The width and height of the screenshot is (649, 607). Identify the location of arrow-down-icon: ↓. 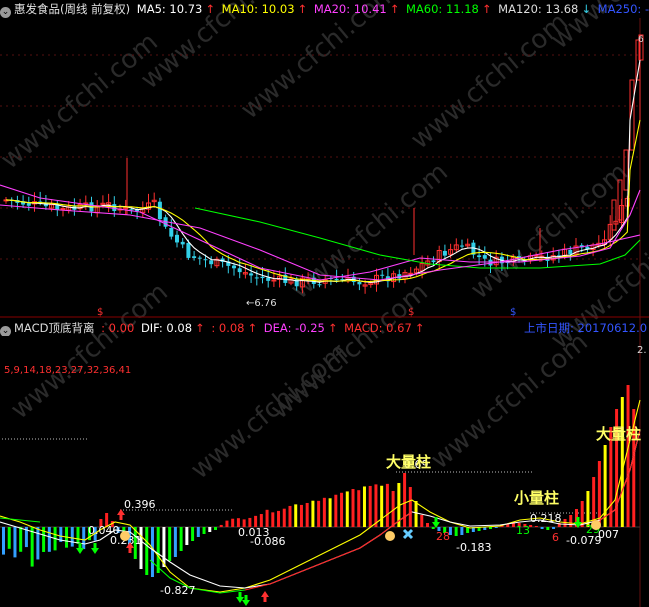
(586, 9).